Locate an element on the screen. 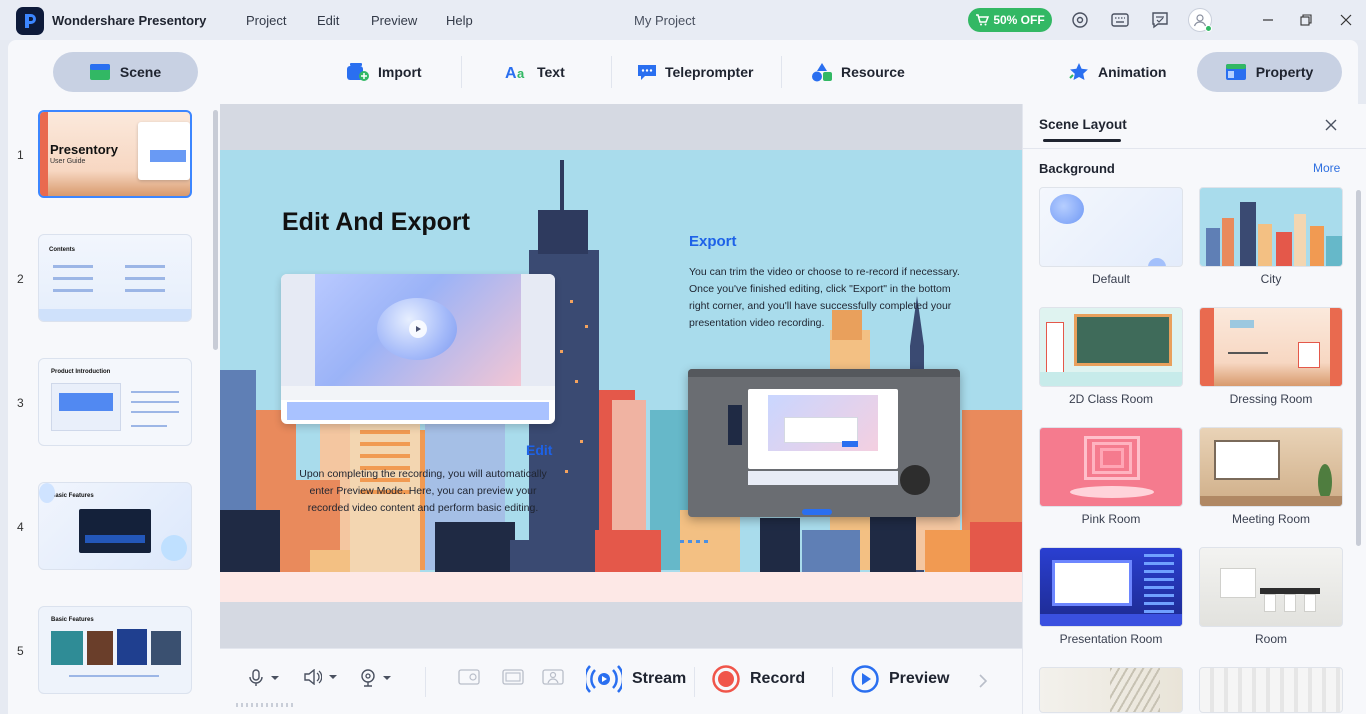  animation-icon is located at coordinates (1078, 71).